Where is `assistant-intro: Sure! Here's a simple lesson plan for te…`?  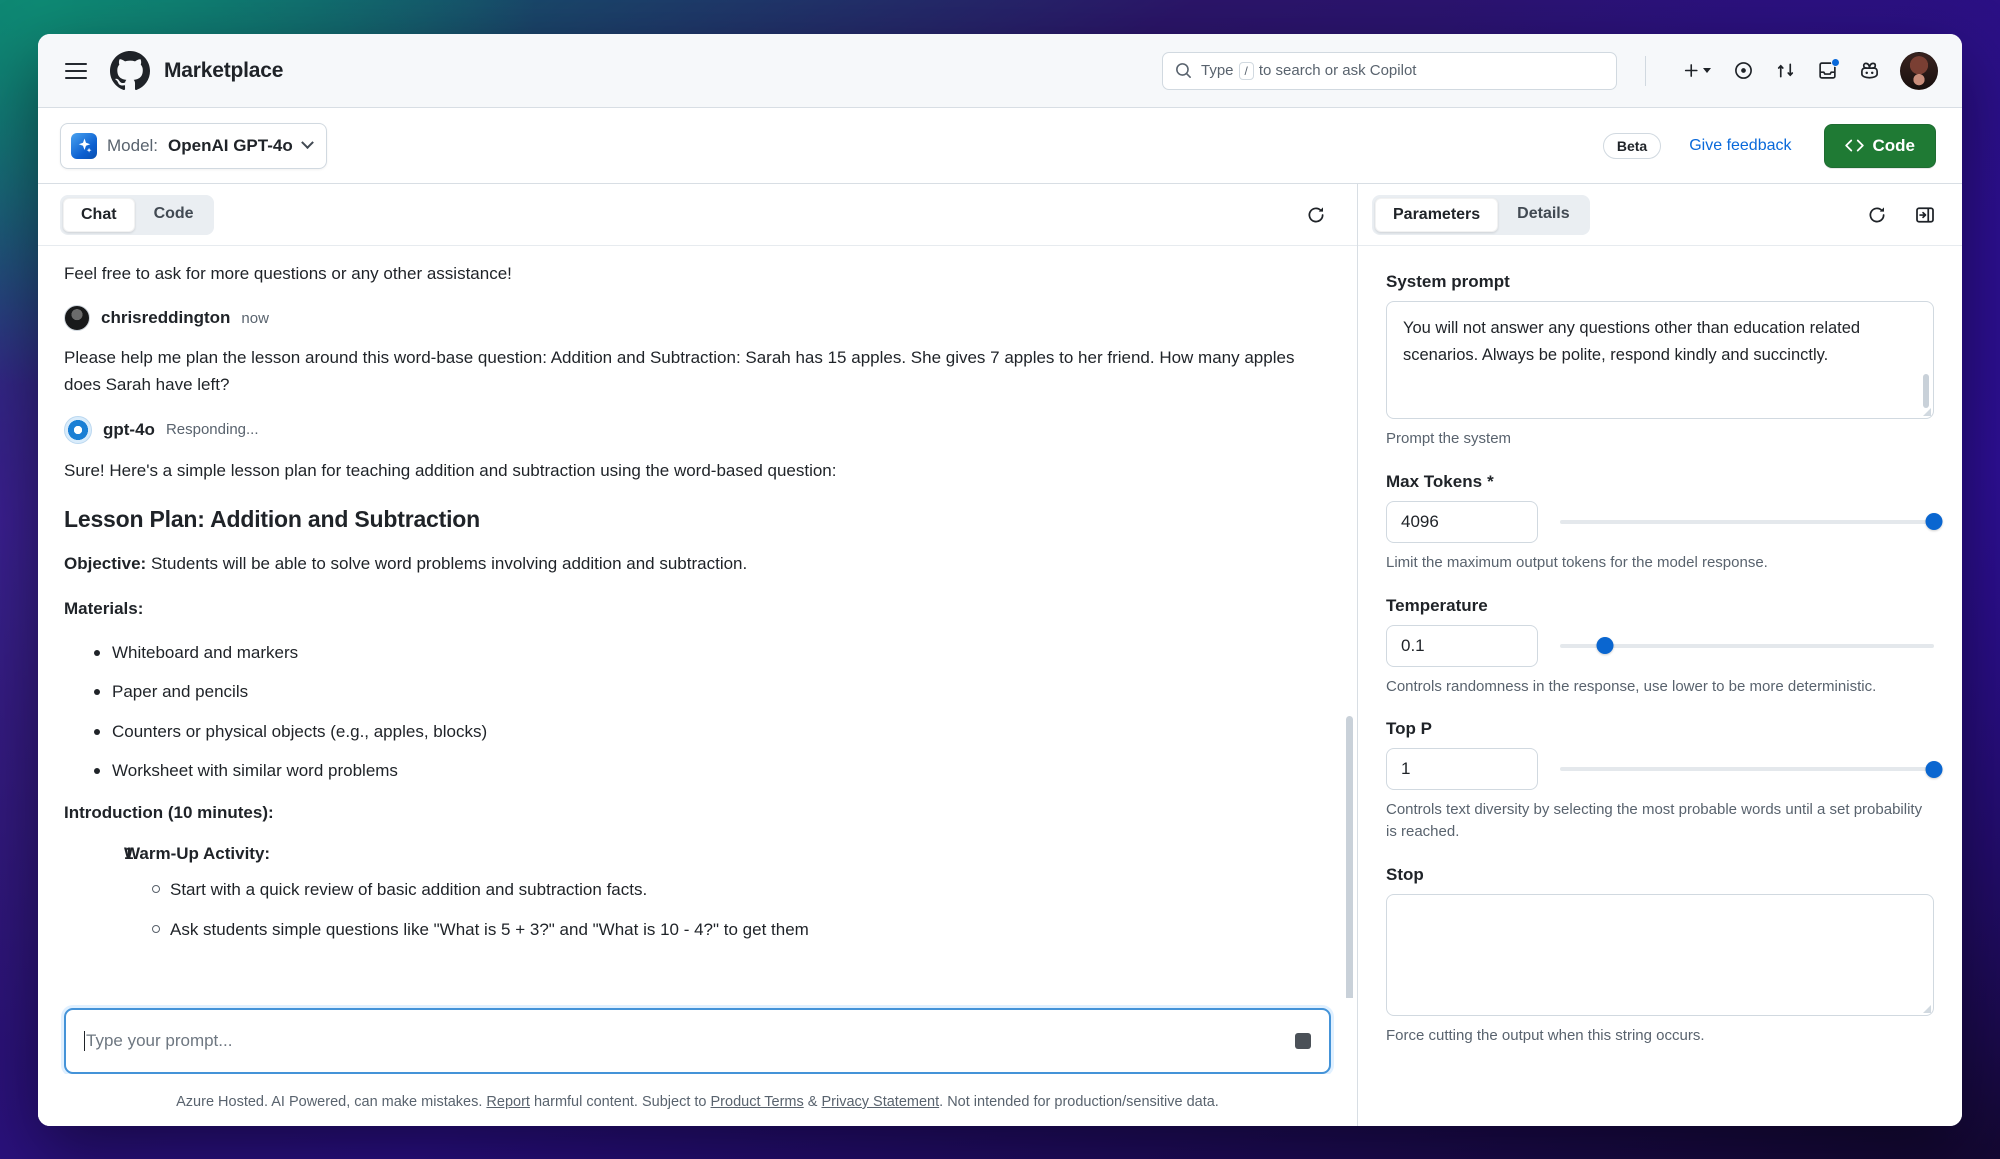
assistant-intro: Sure! Here's a simple lesson plan for te… is located at coordinates (450, 470).